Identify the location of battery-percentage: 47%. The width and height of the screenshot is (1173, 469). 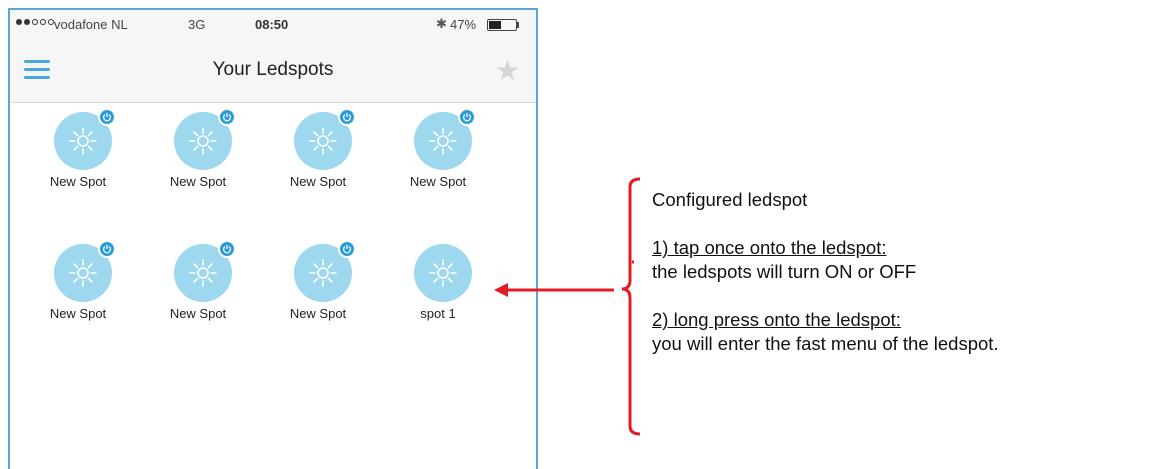
(463, 24).